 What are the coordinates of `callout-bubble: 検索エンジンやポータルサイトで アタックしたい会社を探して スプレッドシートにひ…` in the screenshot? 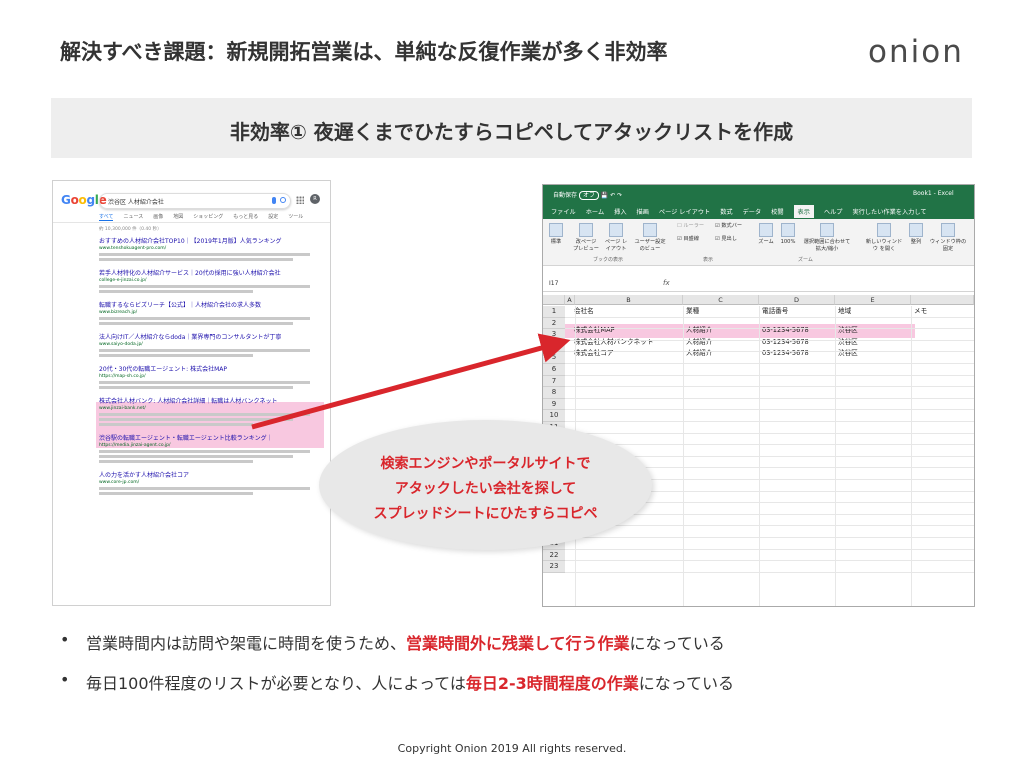 It's located at (485, 485).